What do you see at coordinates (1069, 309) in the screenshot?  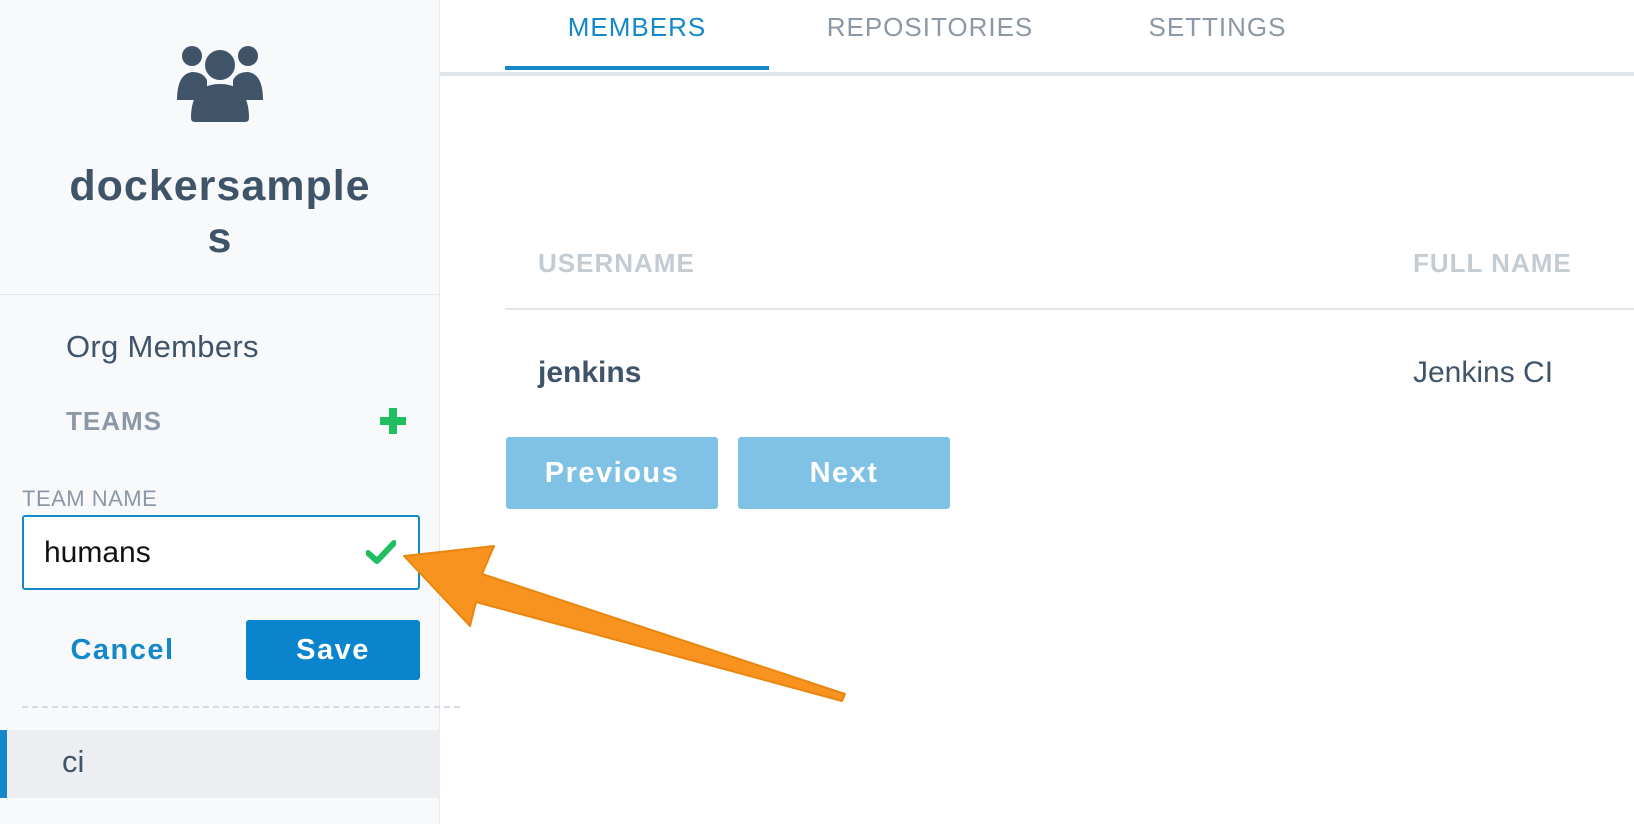 I see `table-divider` at bounding box center [1069, 309].